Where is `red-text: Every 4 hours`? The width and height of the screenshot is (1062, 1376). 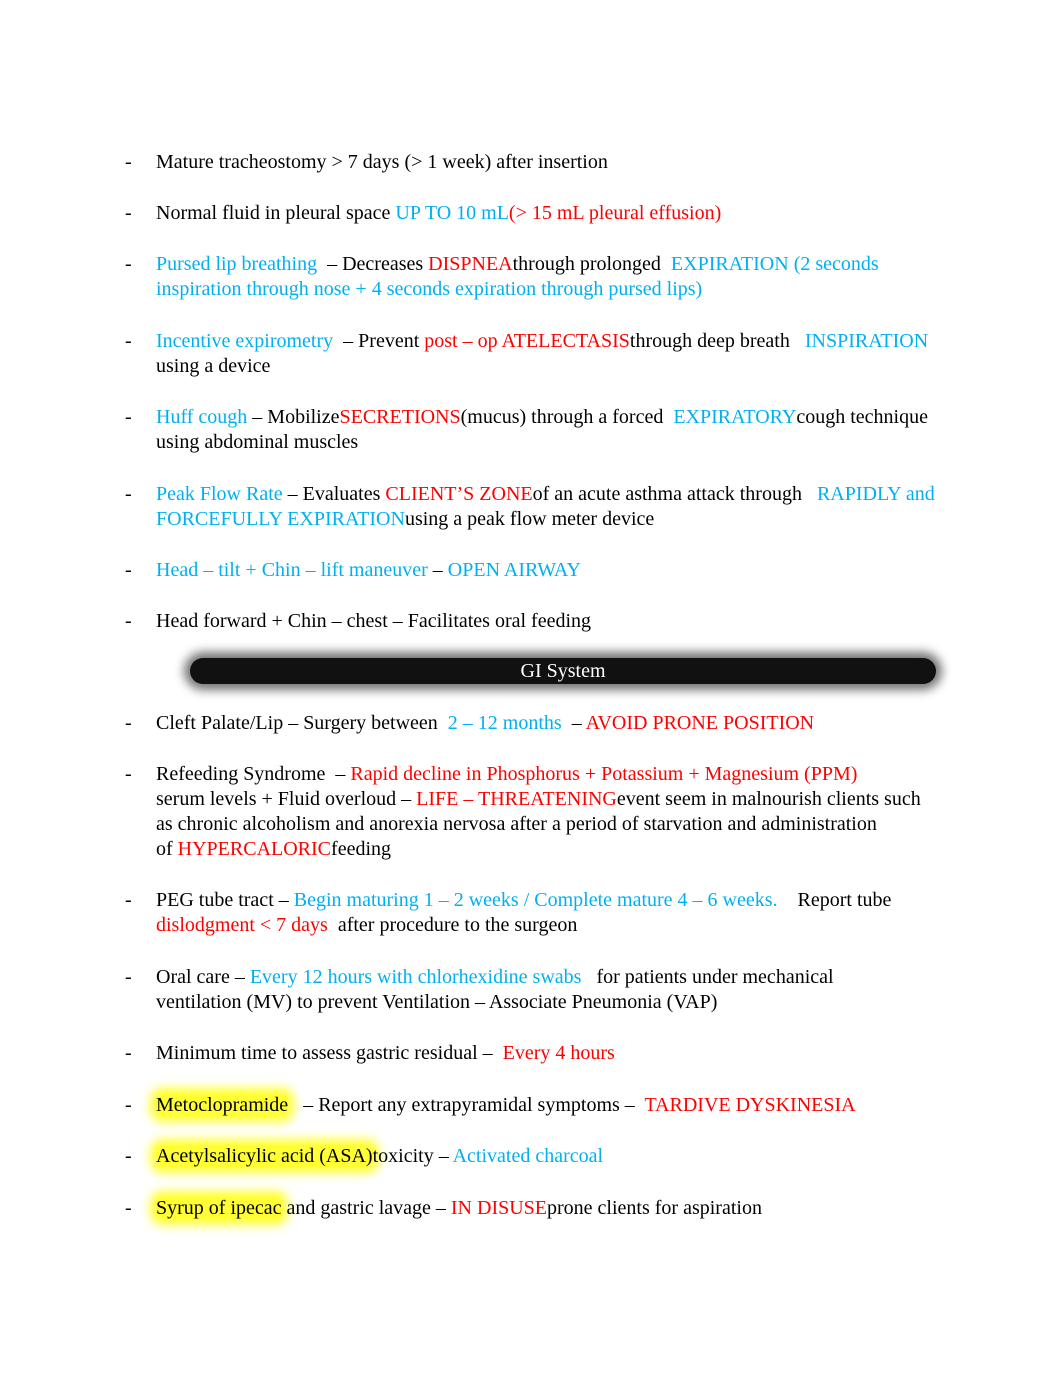 red-text: Every 4 hours is located at coordinates (558, 1053).